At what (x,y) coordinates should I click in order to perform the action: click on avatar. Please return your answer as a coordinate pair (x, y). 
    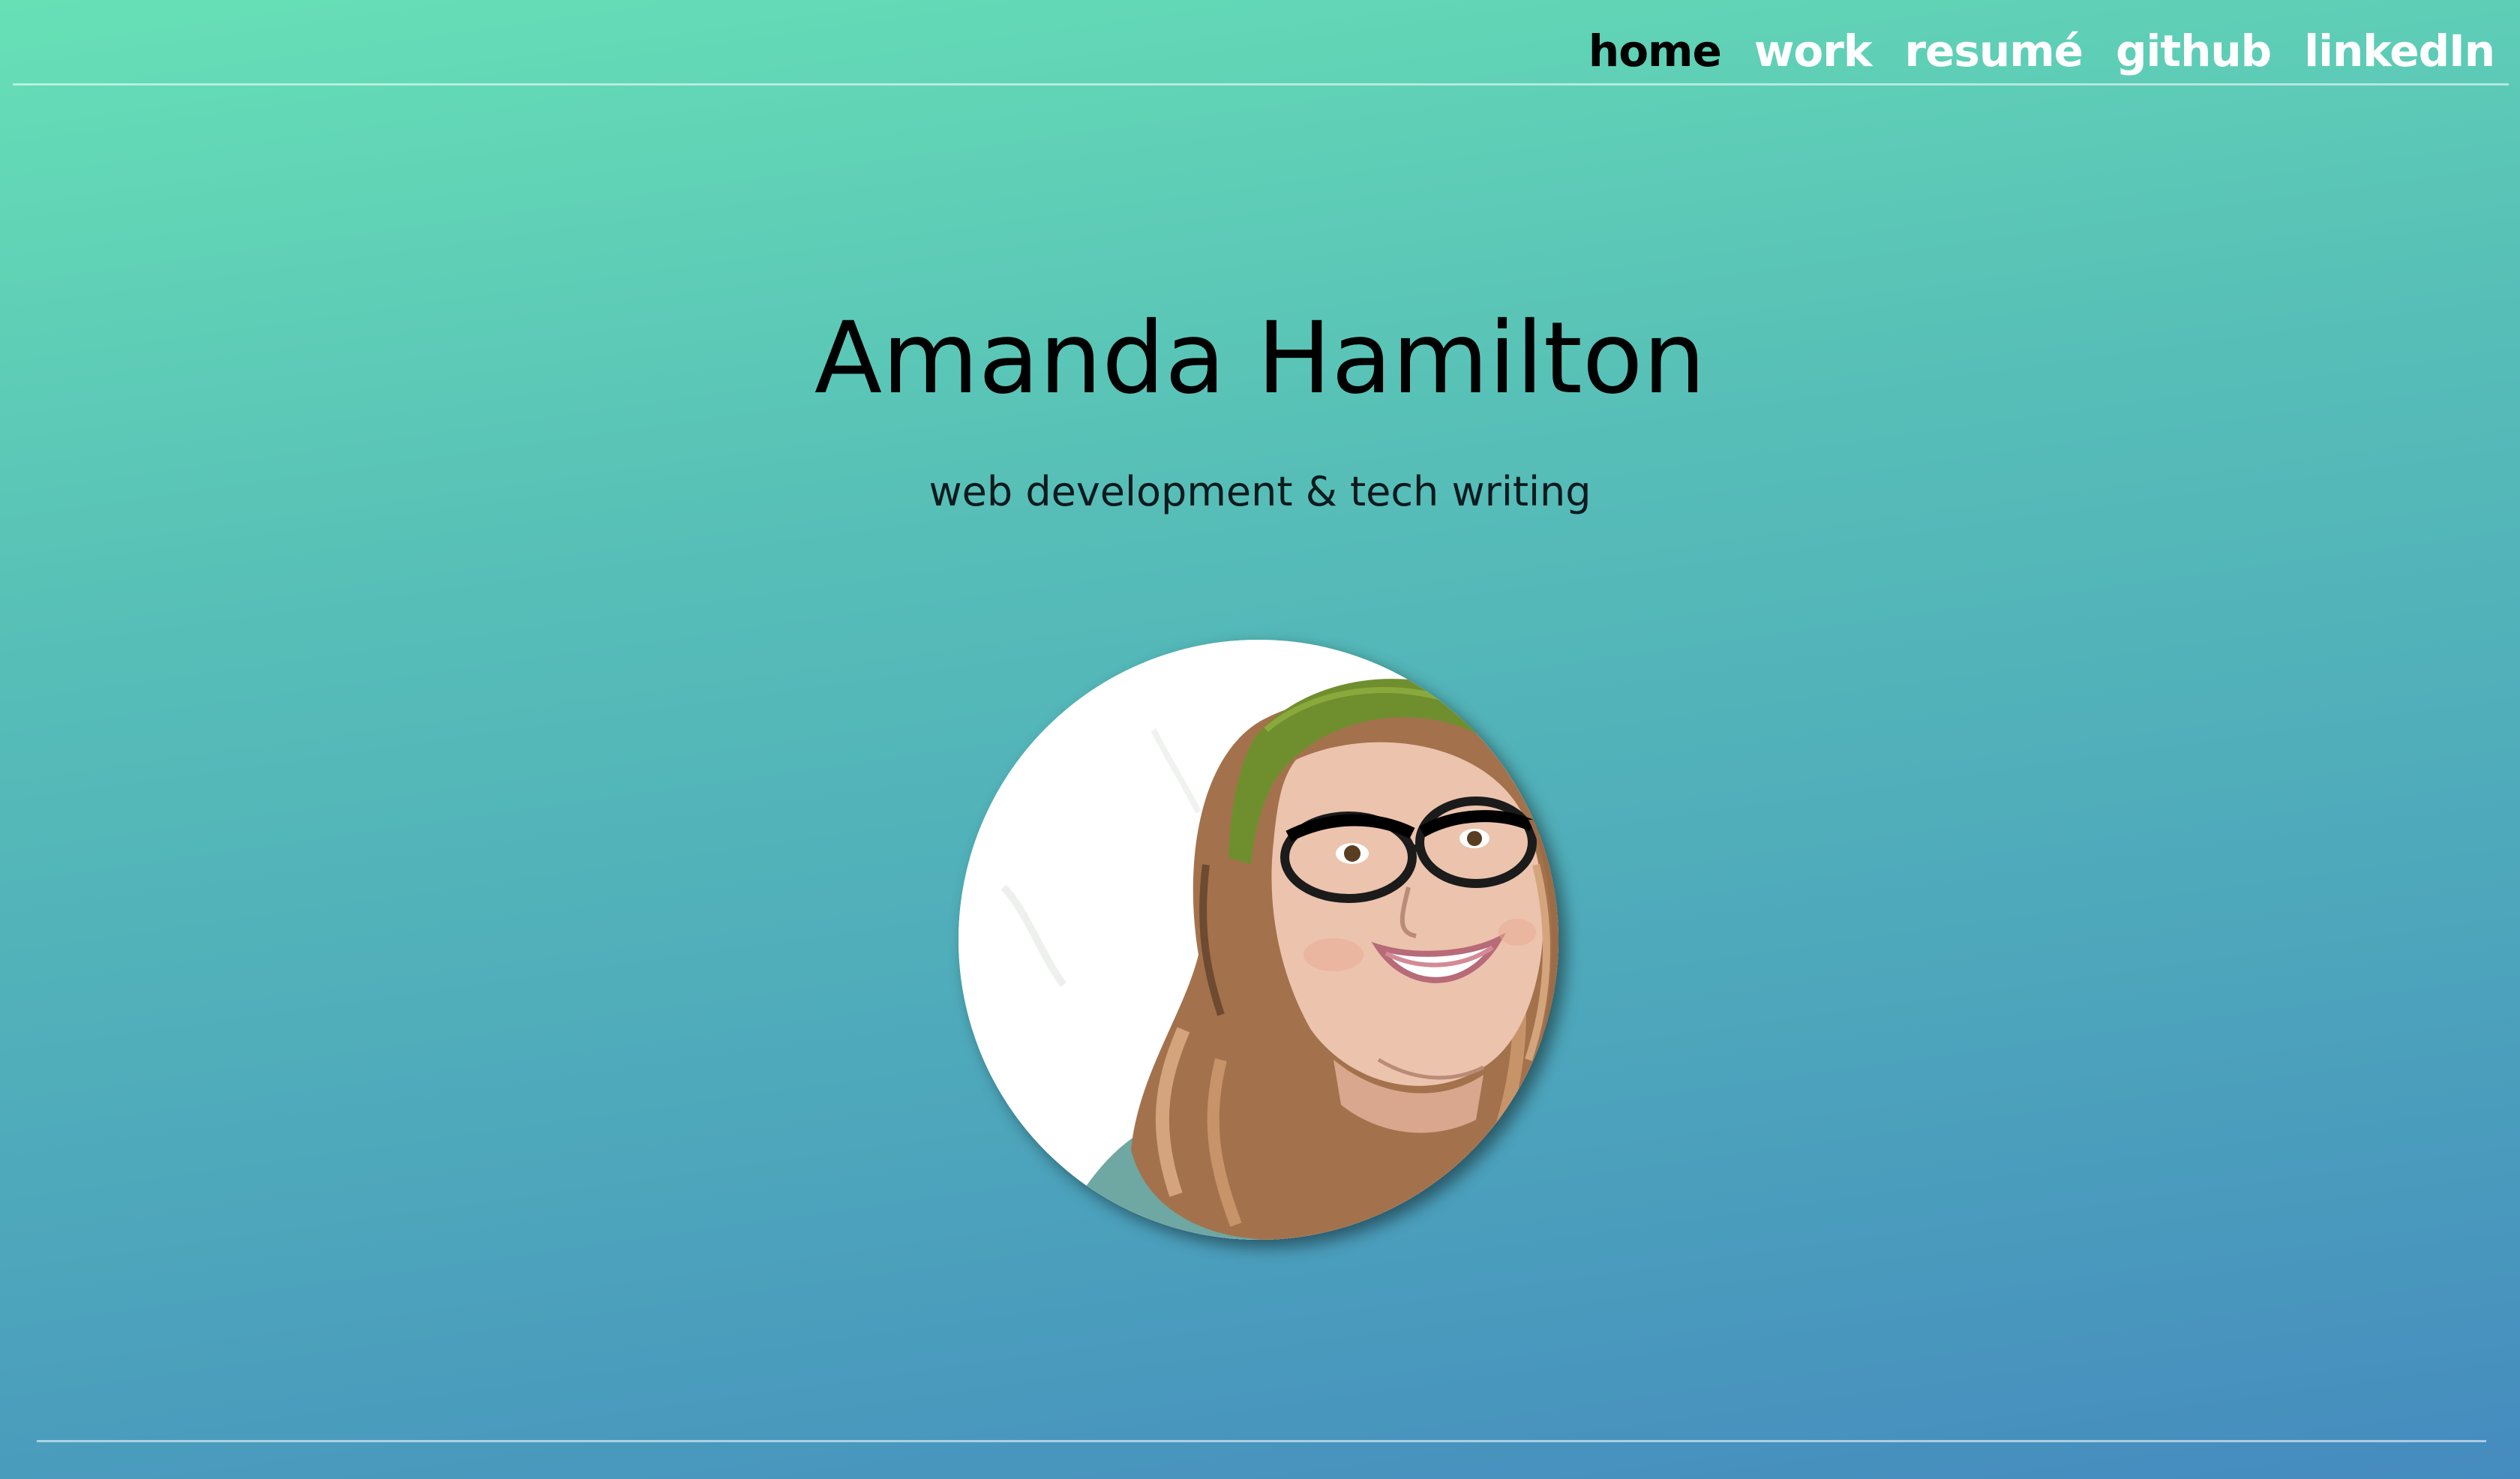
    Looking at the image, I should click on (1258, 940).